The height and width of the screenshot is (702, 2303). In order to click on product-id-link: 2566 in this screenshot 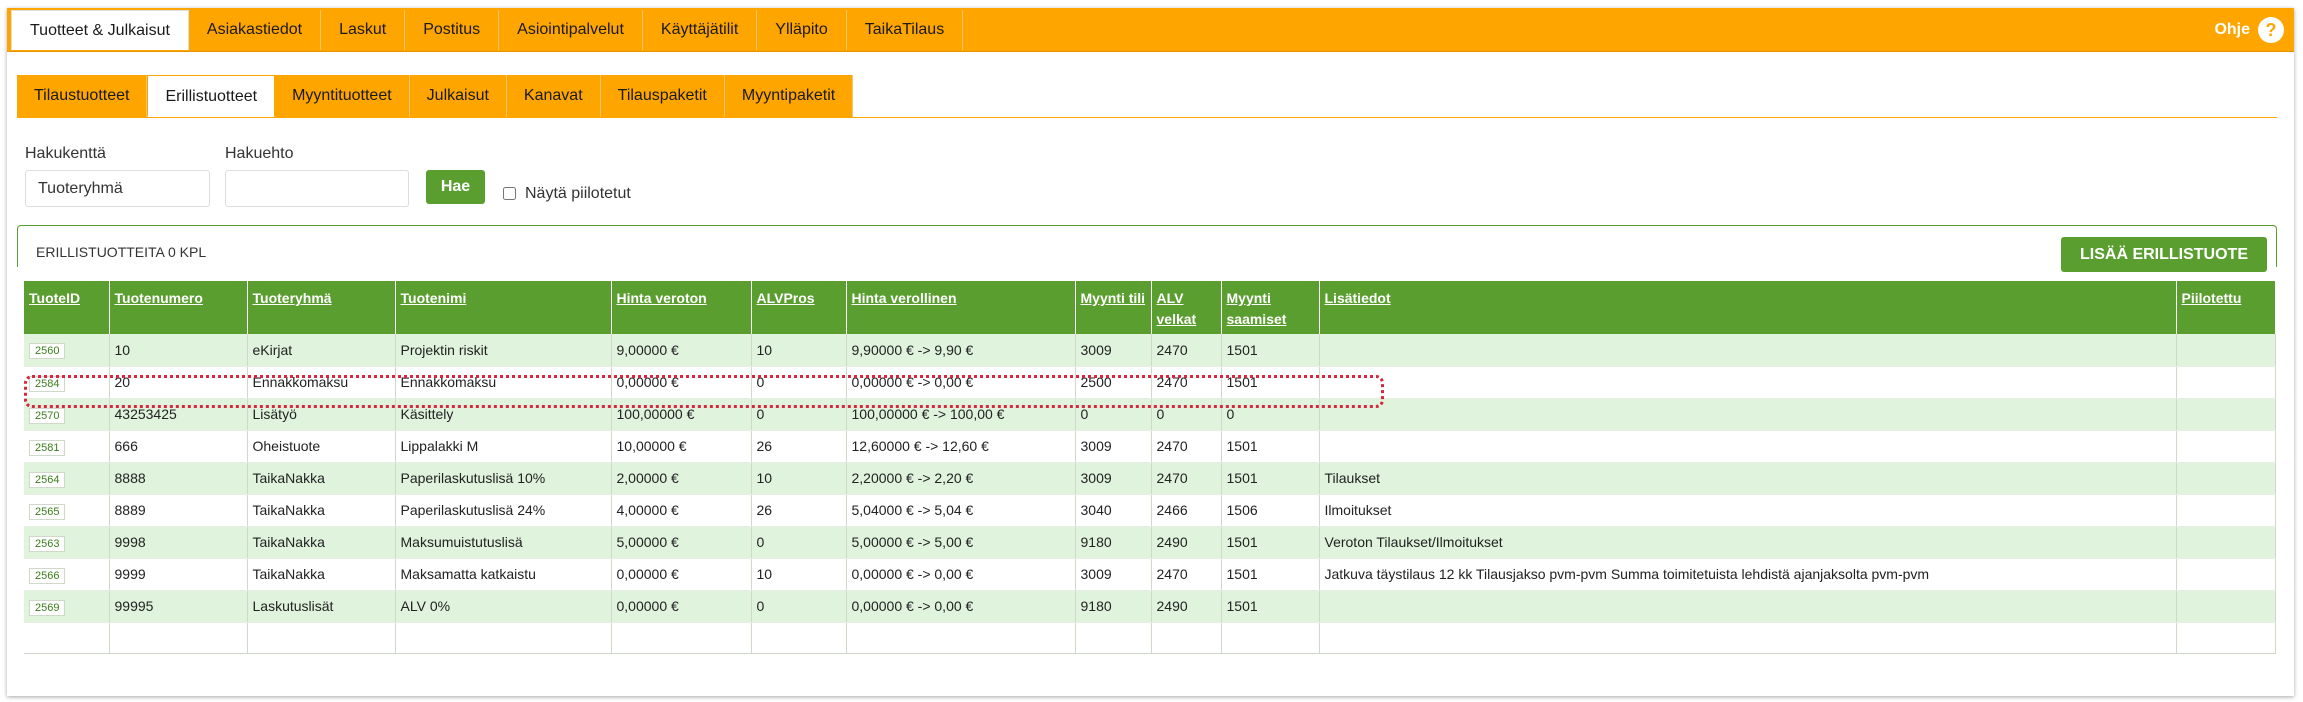, I will do `click(47, 575)`.